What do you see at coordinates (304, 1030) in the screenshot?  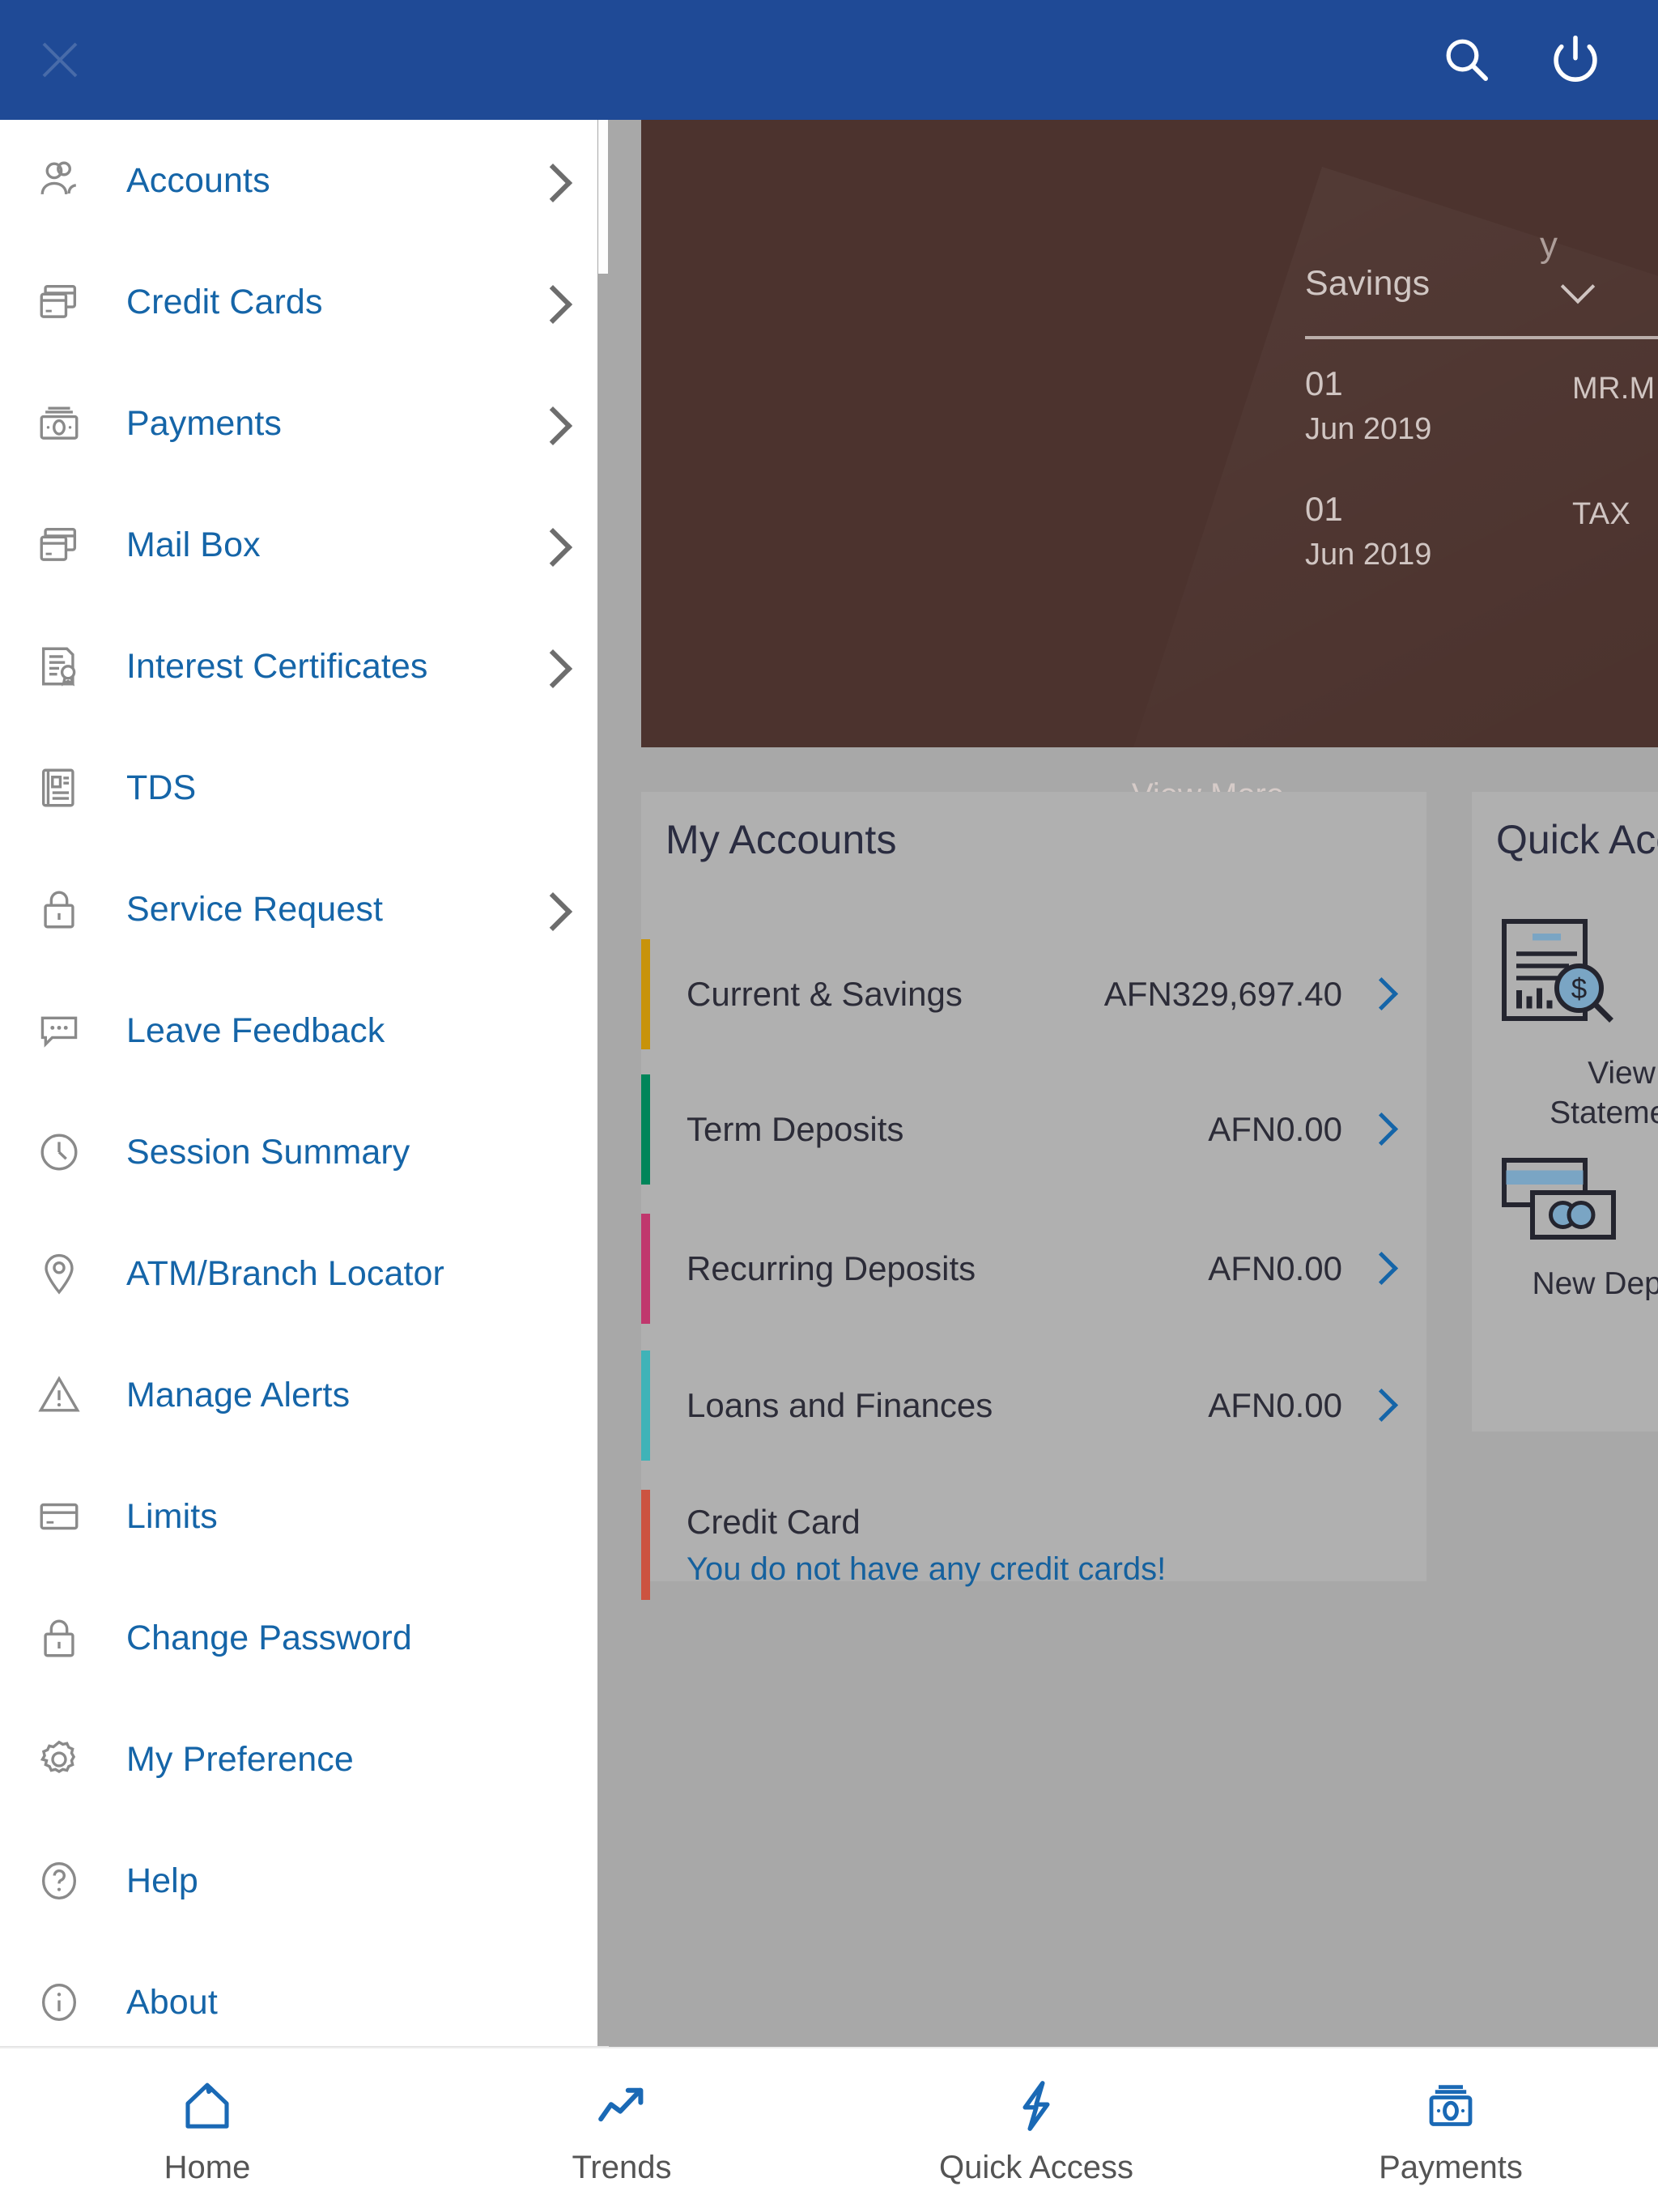 I see `sidebar-item-leave-feedback: Leave Feedback` at bounding box center [304, 1030].